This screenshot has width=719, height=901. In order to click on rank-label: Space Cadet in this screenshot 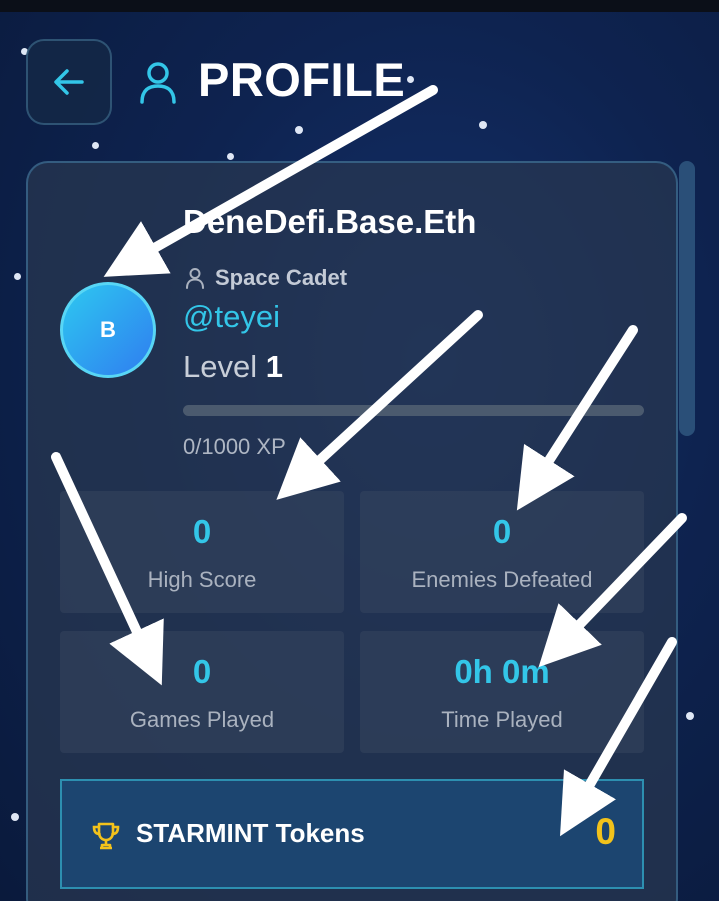, I will do `click(281, 277)`.